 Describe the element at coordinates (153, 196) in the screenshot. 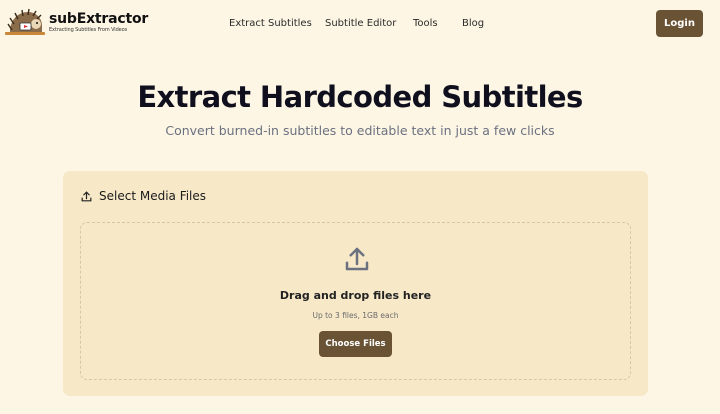

I see `upload-card-title: Select Media Files` at that location.